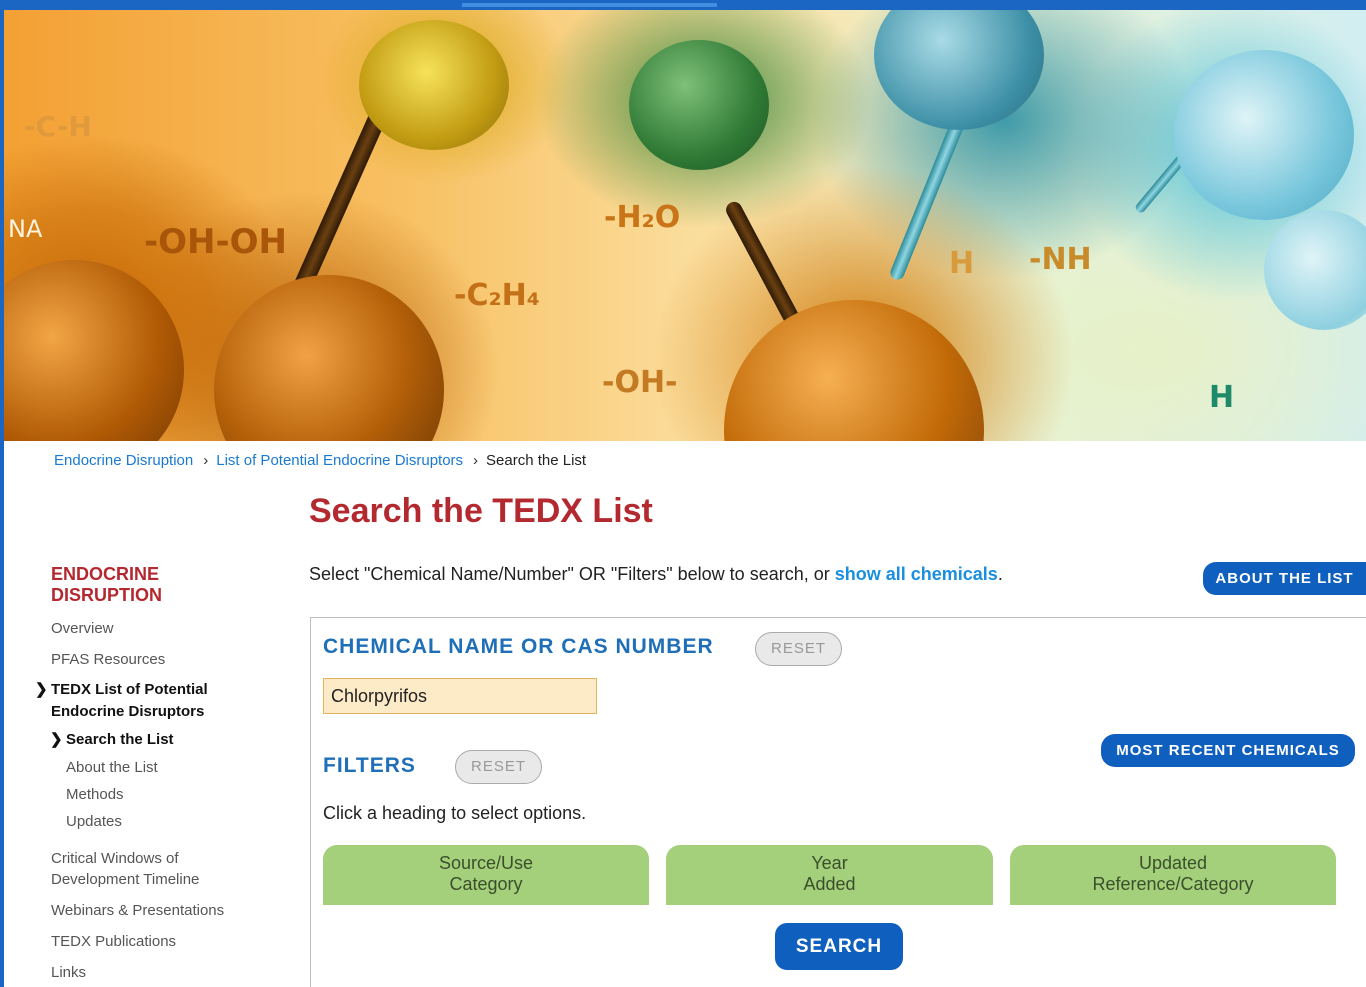 Image resolution: width=1366 pixels, height=987 pixels. I want to click on about-the-list-button: ABOUT THE LIST, so click(1284, 578).